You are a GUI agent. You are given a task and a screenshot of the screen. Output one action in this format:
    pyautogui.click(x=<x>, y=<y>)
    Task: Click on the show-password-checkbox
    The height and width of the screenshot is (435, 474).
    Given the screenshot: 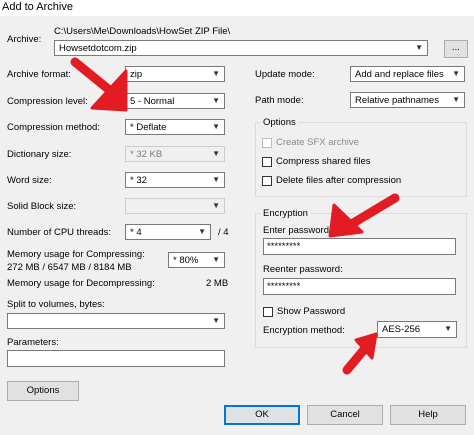 What is the action you would take?
    pyautogui.click(x=268, y=312)
    